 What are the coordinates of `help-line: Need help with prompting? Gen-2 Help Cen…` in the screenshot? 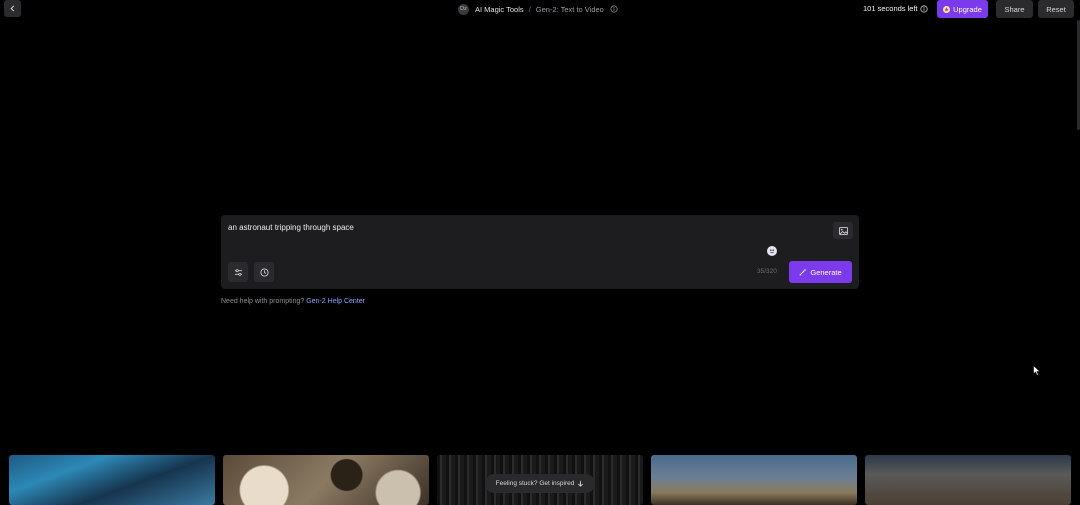 It's located at (293, 301).